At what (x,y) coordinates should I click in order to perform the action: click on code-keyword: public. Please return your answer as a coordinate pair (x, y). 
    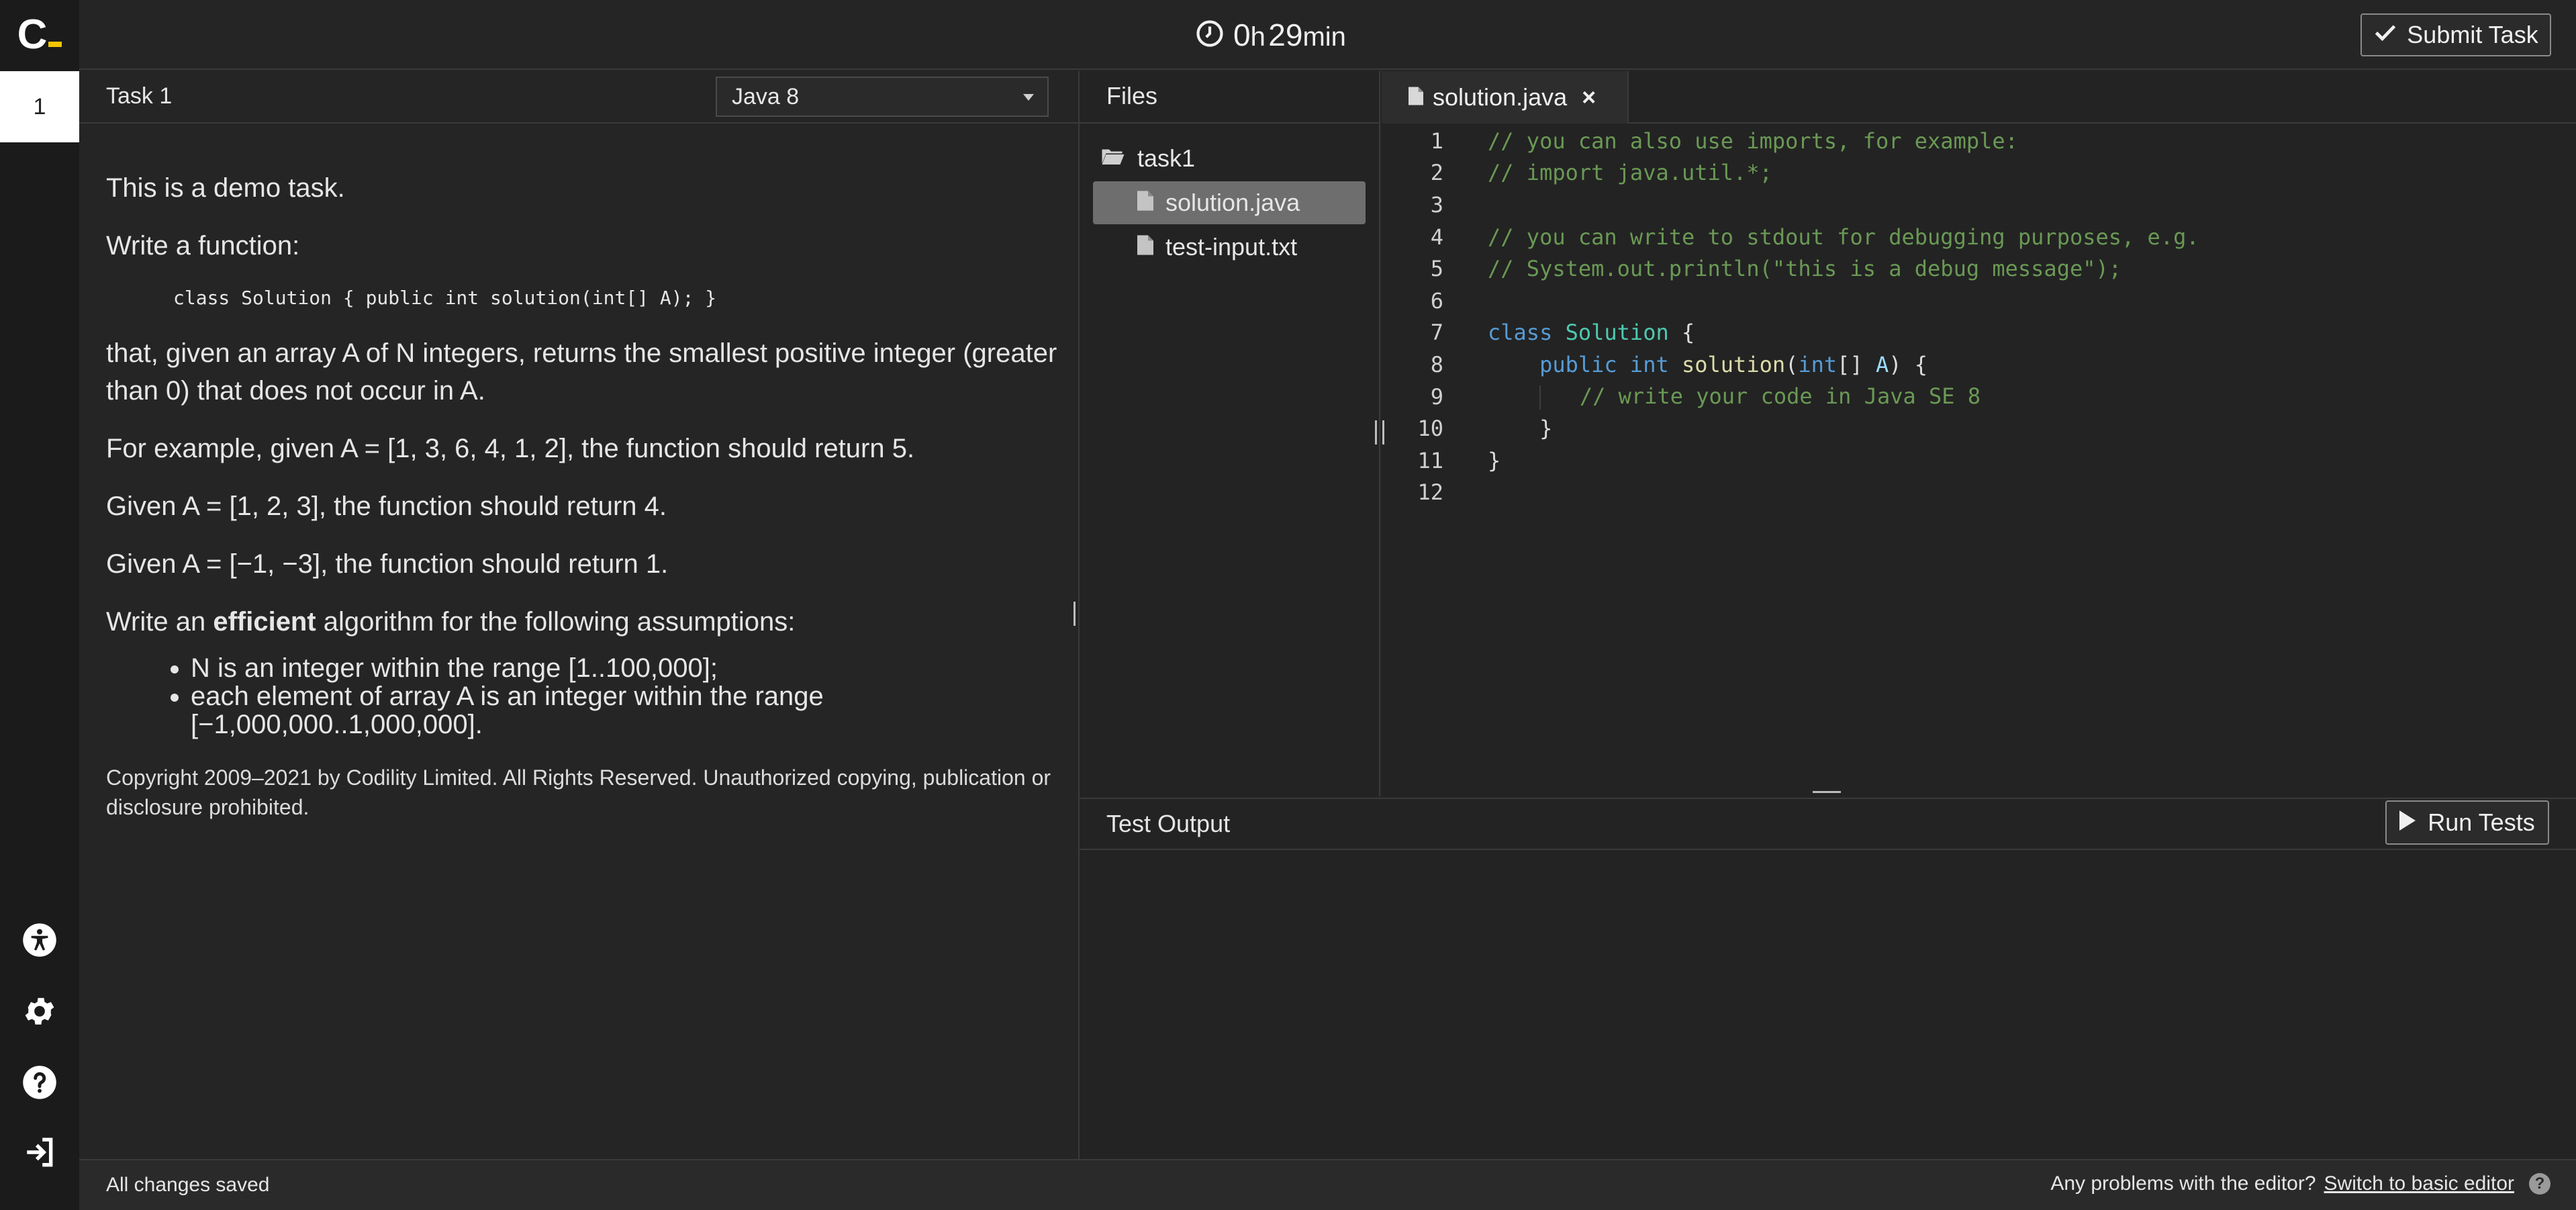
    Looking at the image, I should click on (1578, 364).